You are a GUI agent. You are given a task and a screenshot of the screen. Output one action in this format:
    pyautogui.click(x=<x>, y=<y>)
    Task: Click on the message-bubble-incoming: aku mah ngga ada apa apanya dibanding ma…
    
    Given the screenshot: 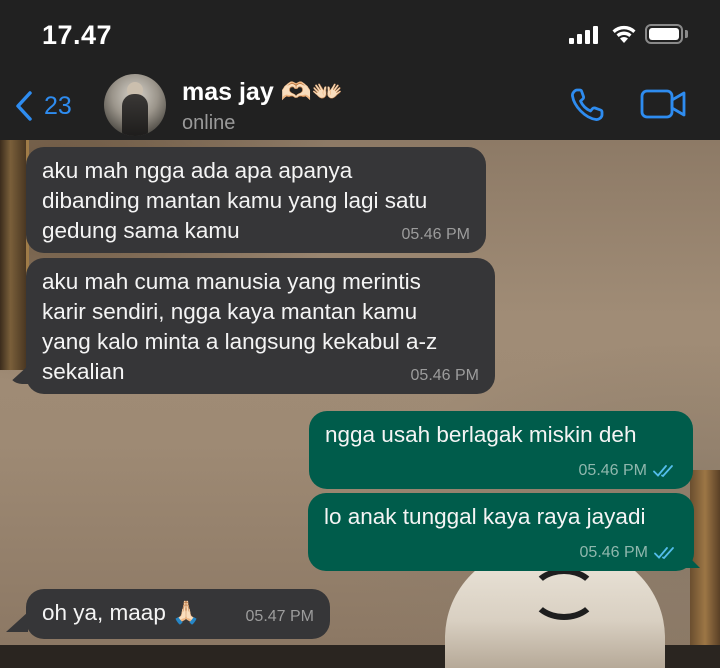 What is the action you would take?
    pyautogui.click(x=256, y=200)
    